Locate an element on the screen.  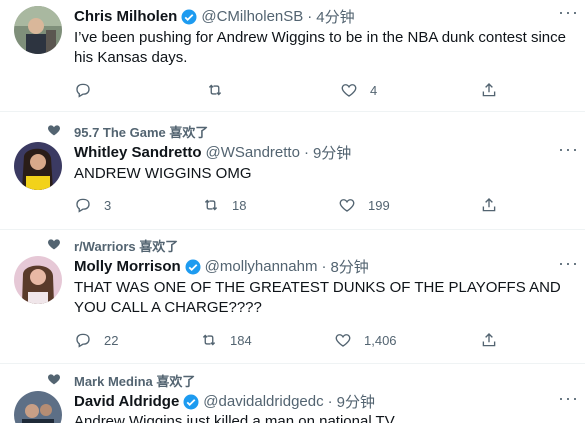
like-button: 199 is located at coordinates (364, 205).